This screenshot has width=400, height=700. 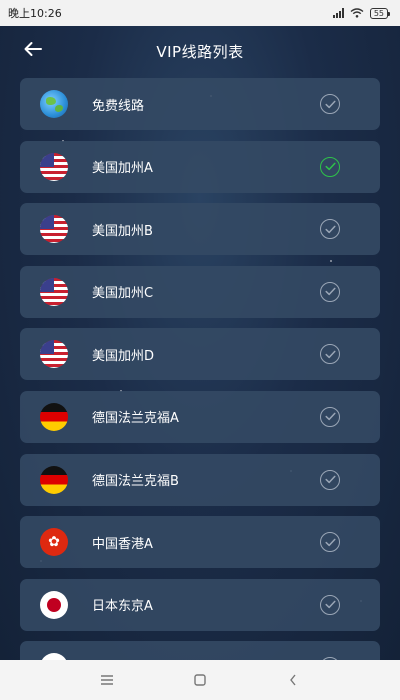 What do you see at coordinates (35, 13) in the screenshot?
I see `status-time: 晚上10:26` at bounding box center [35, 13].